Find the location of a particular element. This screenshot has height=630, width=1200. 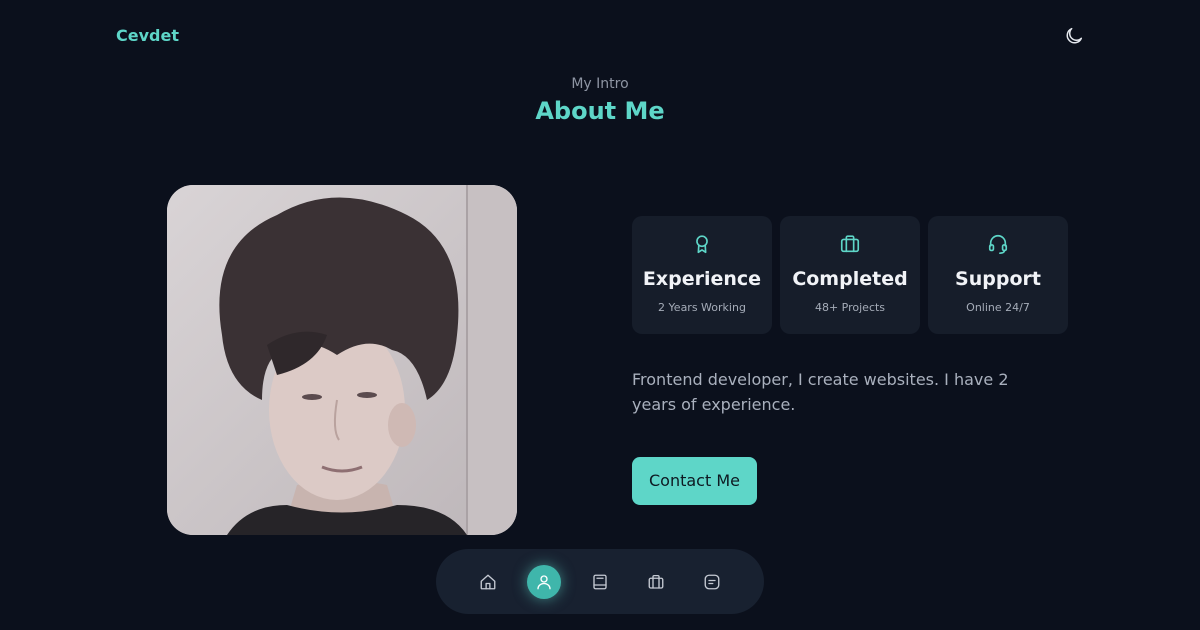

section-title: About Me is located at coordinates (600, 111).